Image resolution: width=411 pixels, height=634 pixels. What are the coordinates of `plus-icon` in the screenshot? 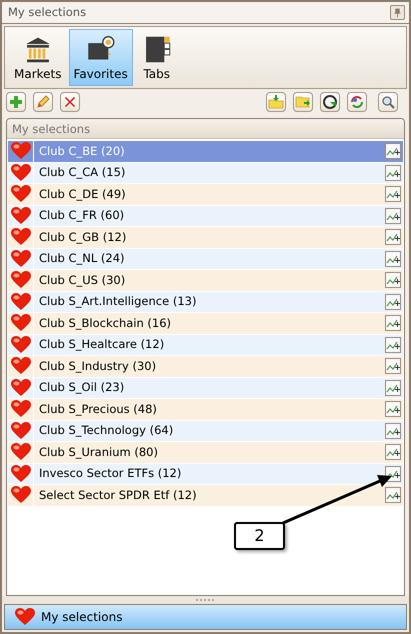 It's located at (16, 102).